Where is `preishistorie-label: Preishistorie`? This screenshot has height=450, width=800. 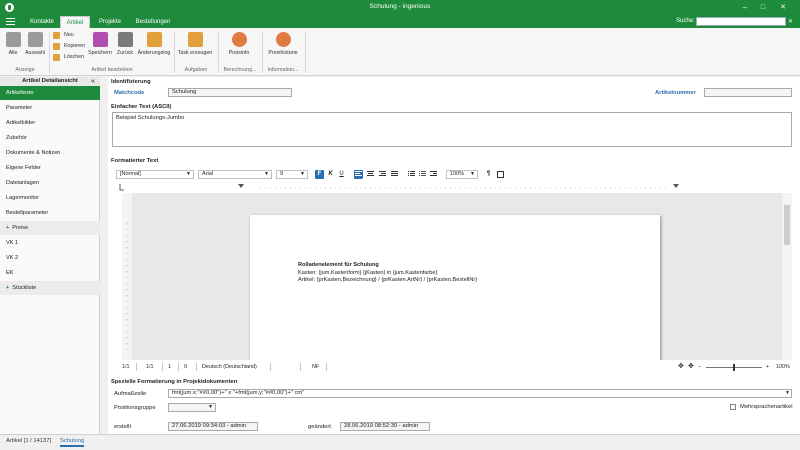
preishistorie-label: Preishistorie is located at coordinates (283, 53).